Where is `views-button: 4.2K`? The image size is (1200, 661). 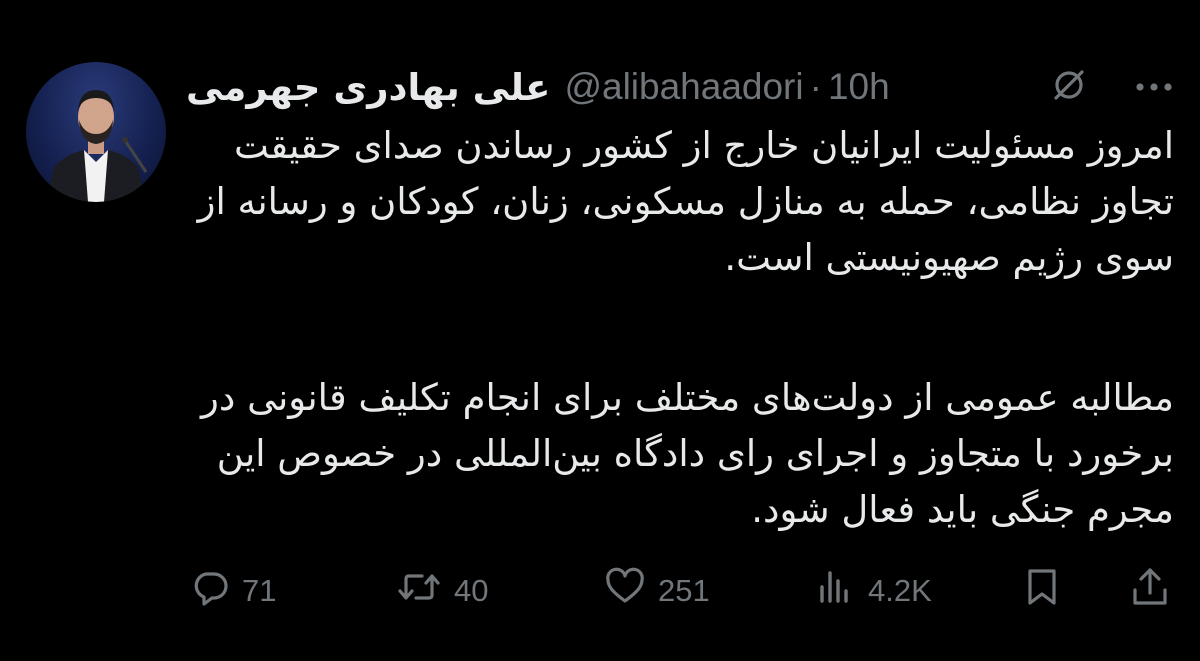 views-button: 4.2K is located at coordinates (874, 591).